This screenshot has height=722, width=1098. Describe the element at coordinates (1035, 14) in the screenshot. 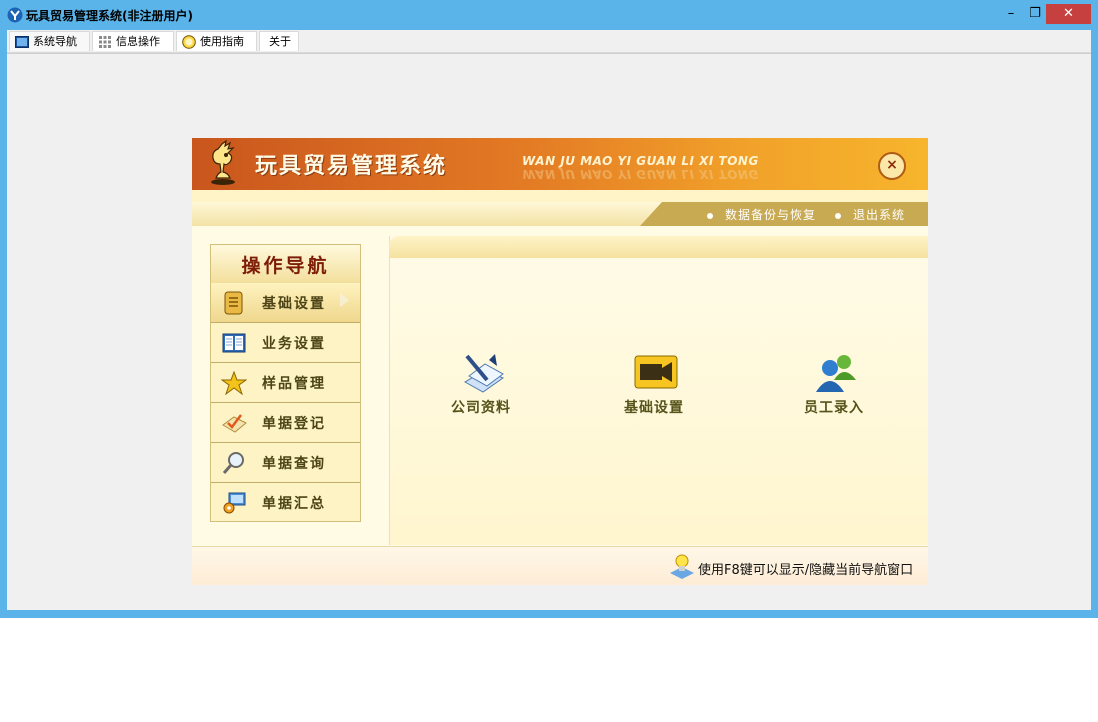

I see `restore-button: ❐` at that location.